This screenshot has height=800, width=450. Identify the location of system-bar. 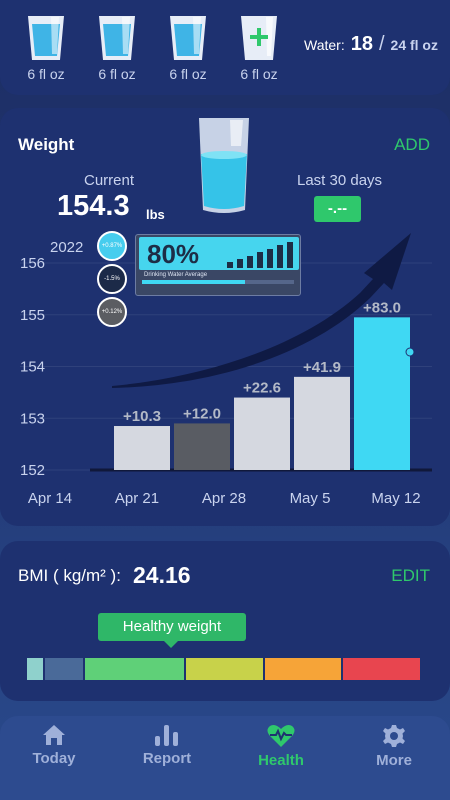
(225, 790).